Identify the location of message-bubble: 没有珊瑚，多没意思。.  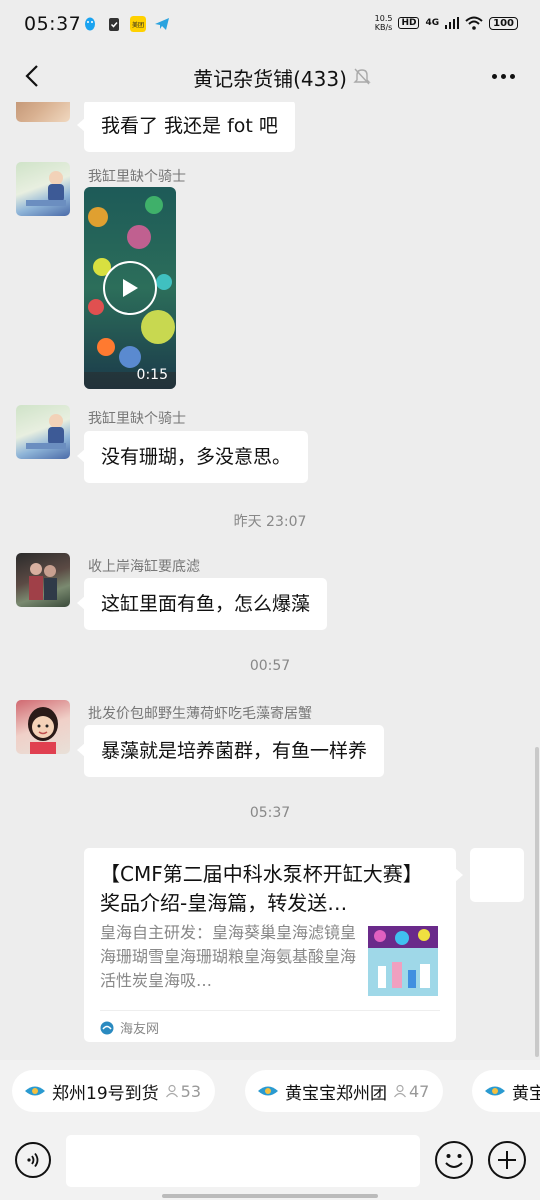
(192, 457).